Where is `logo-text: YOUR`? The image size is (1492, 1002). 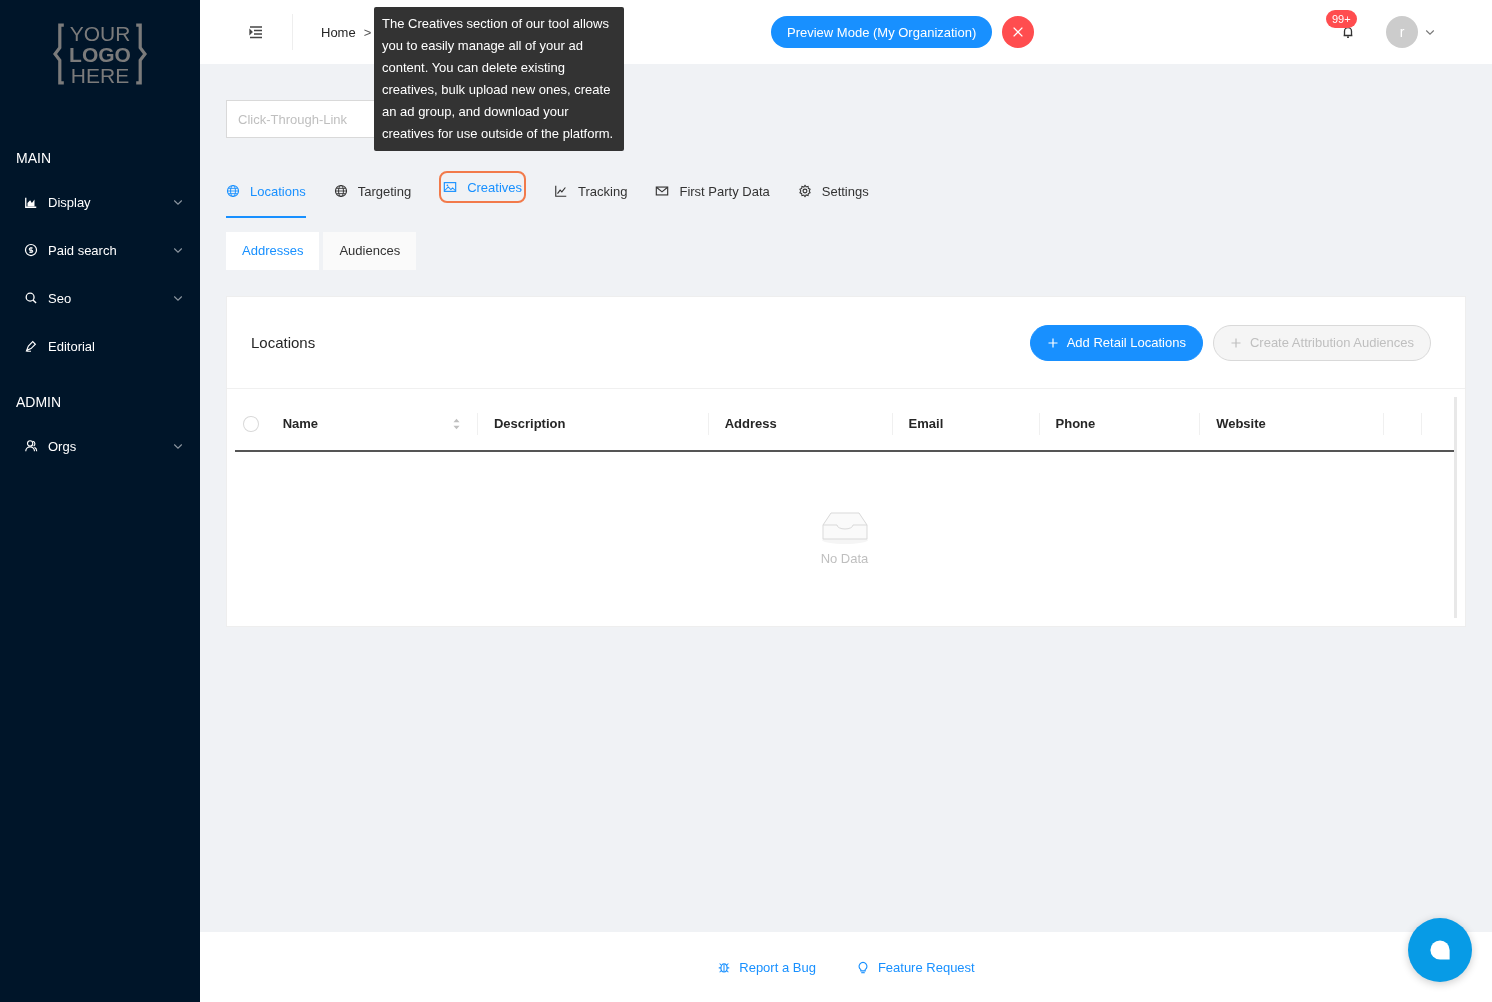
logo-text: YOUR is located at coordinates (100, 33).